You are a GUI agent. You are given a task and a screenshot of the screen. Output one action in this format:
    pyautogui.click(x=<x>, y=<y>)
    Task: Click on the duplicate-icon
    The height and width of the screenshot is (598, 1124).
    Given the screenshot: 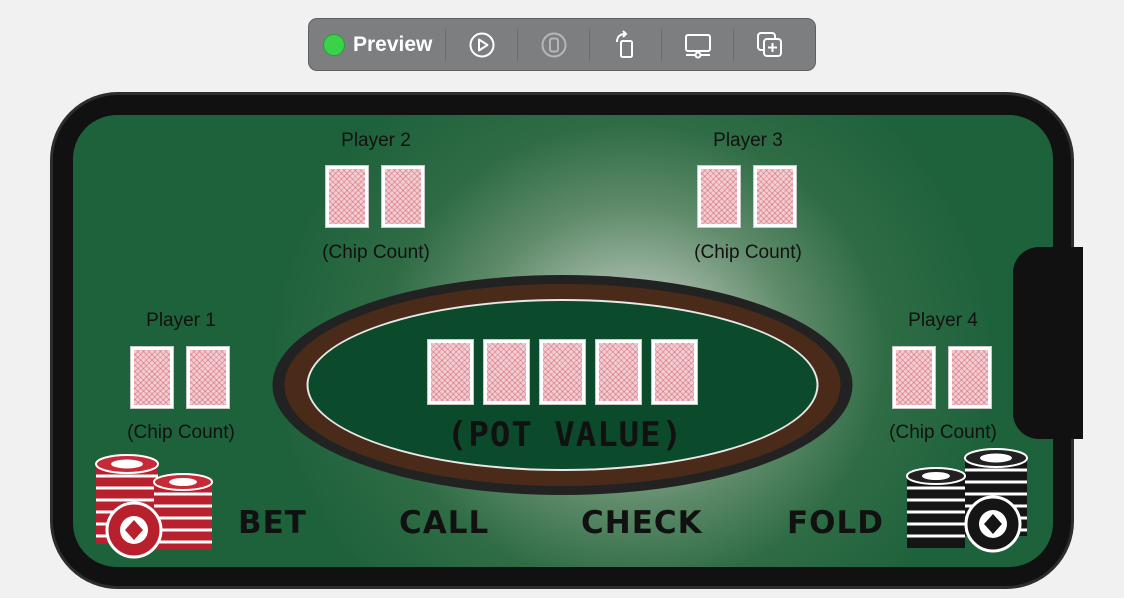 What is the action you would take?
    pyautogui.click(x=769, y=44)
    